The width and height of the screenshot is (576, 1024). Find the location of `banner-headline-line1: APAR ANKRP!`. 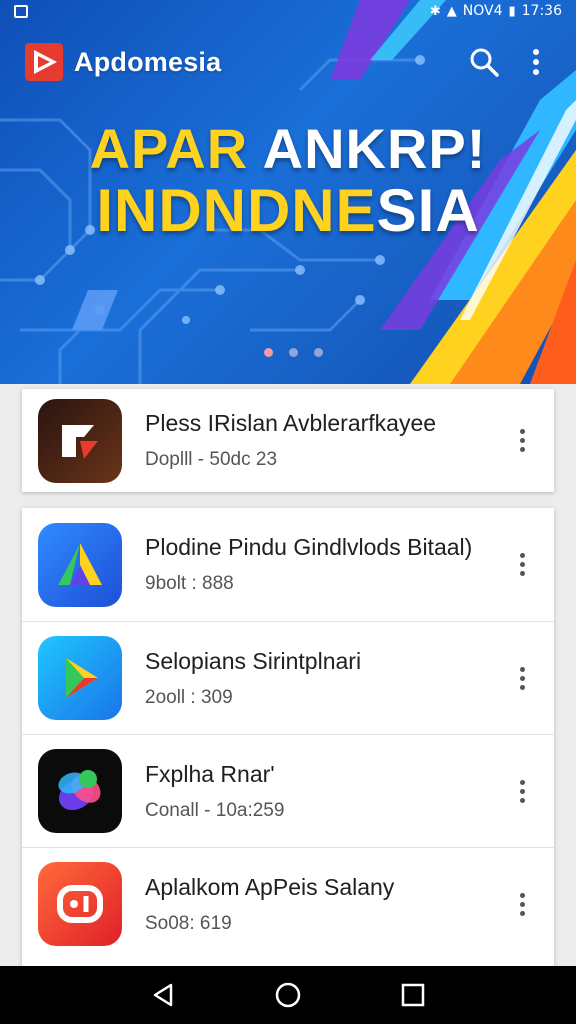

banner-headline-line1: APAR ANKRP! is located at coordinates (288, 148).